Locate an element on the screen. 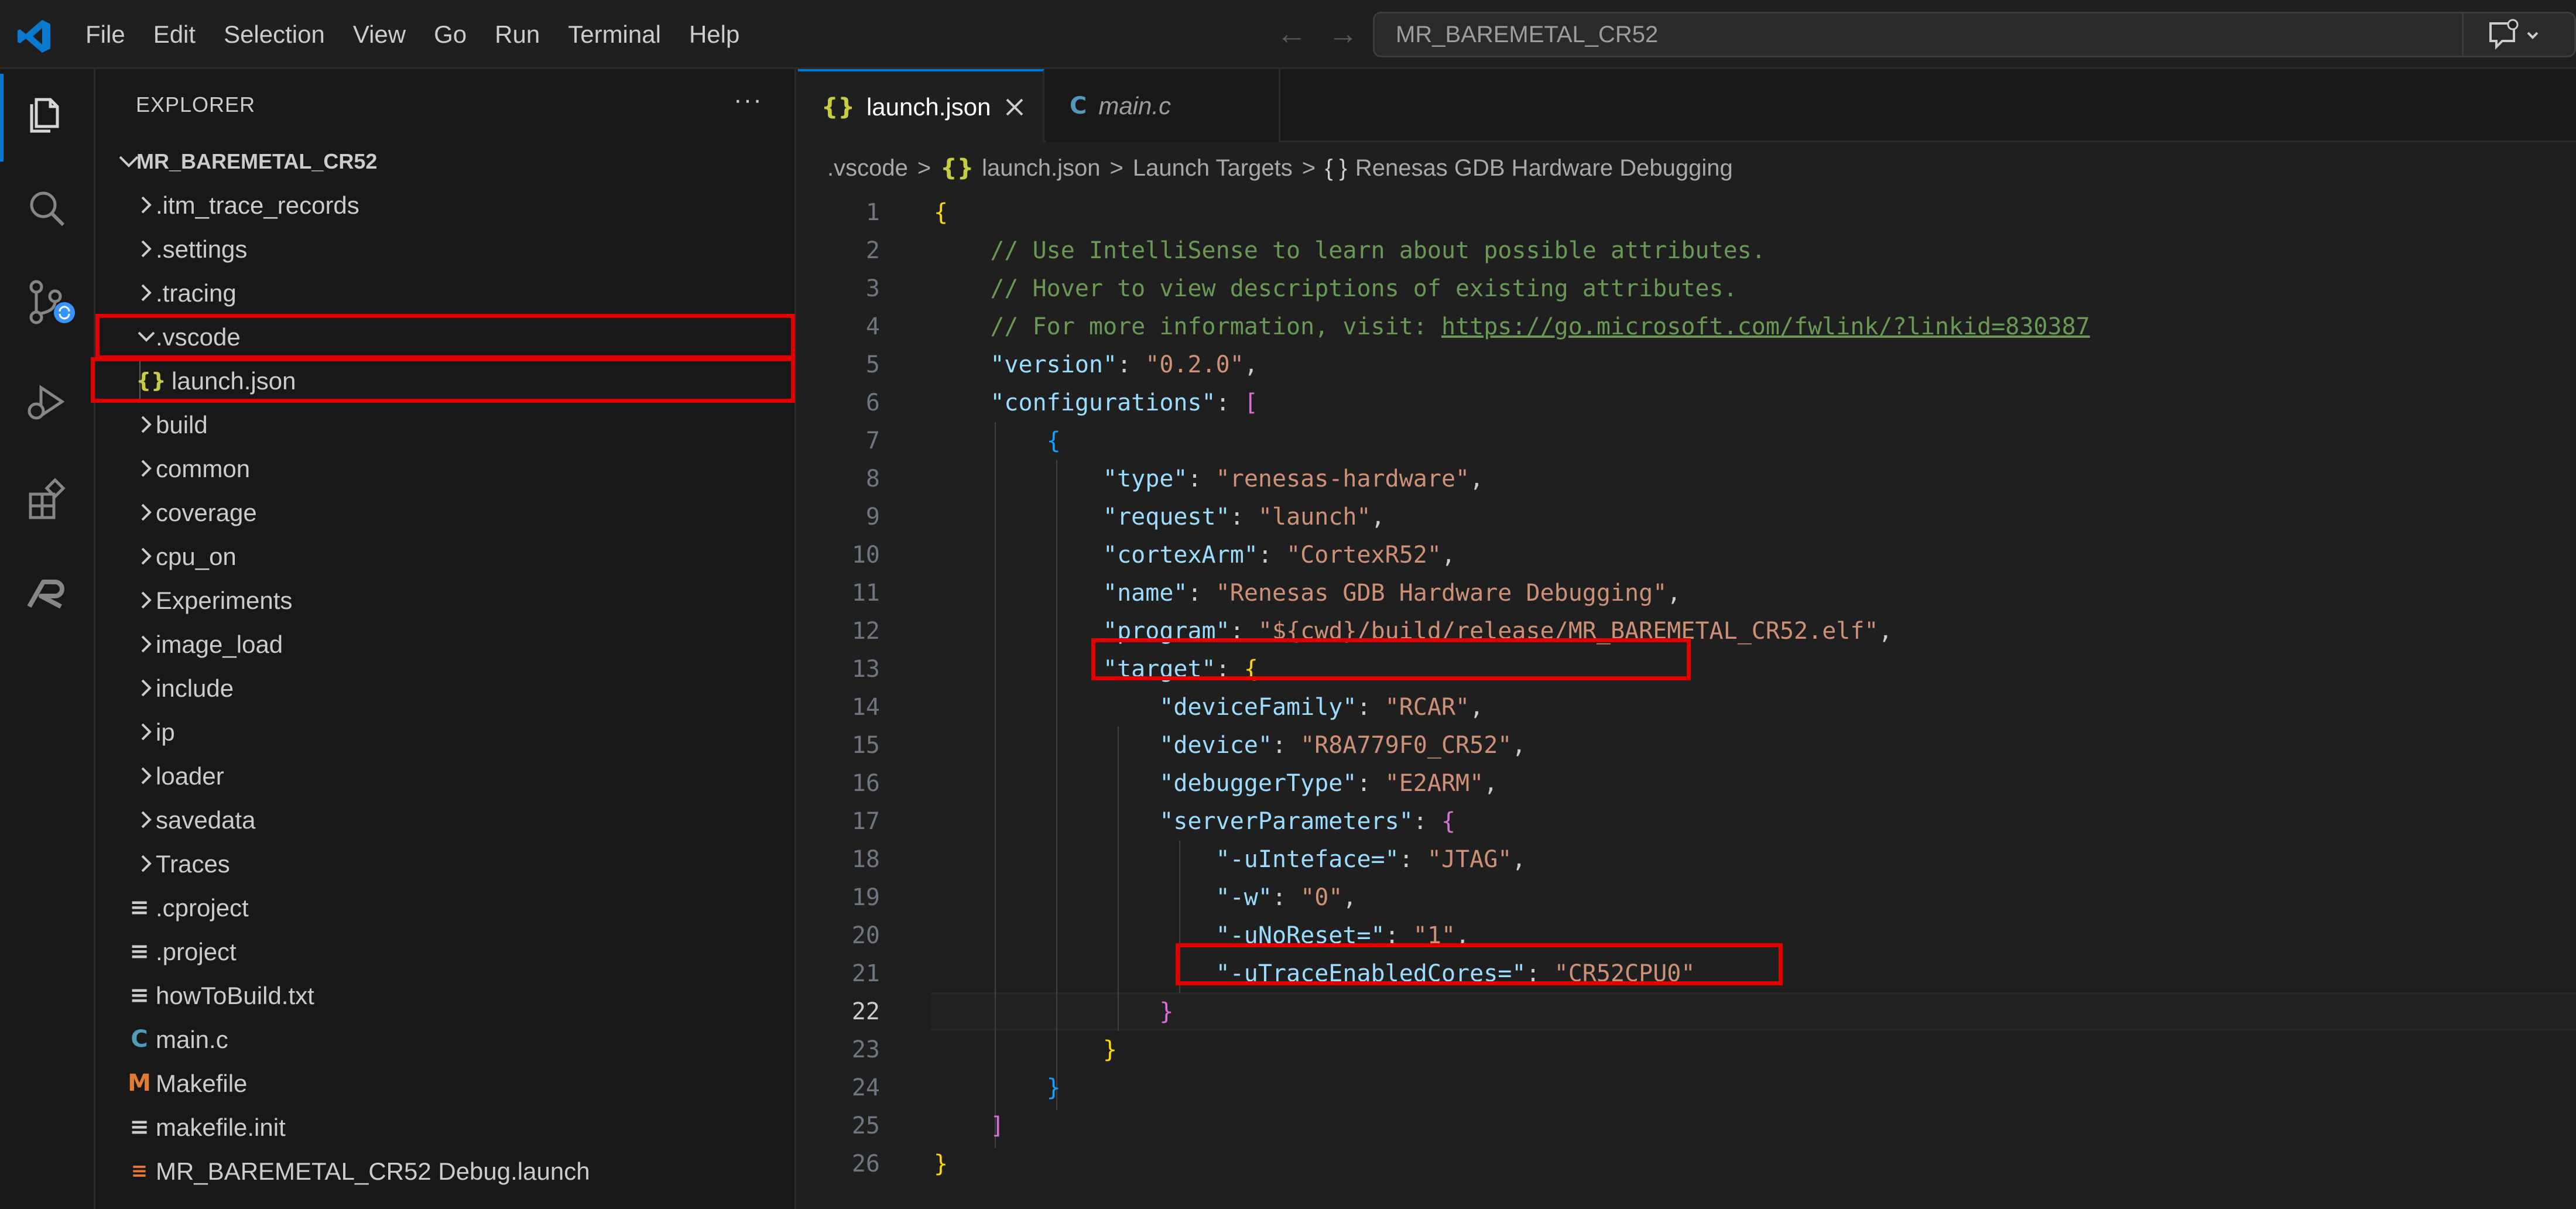  tree-item: .tracing is located at coordinates (445, 293).